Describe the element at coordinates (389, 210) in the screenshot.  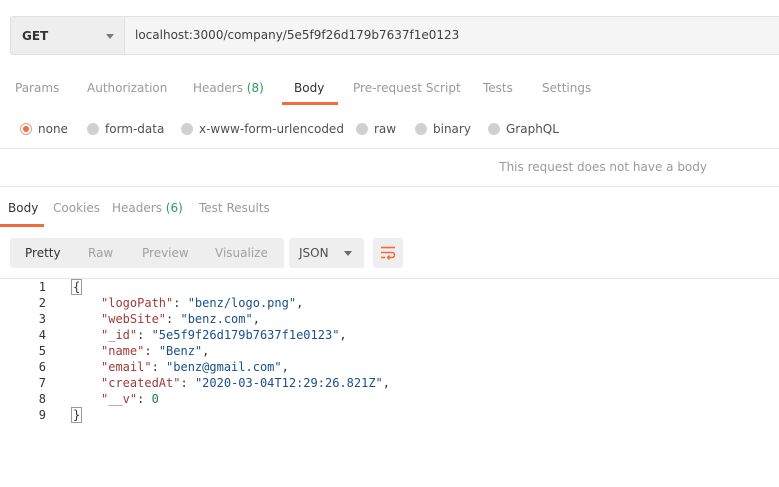
I see `response-tabs: Body Cookies Headers (6) Test Results` at that location.